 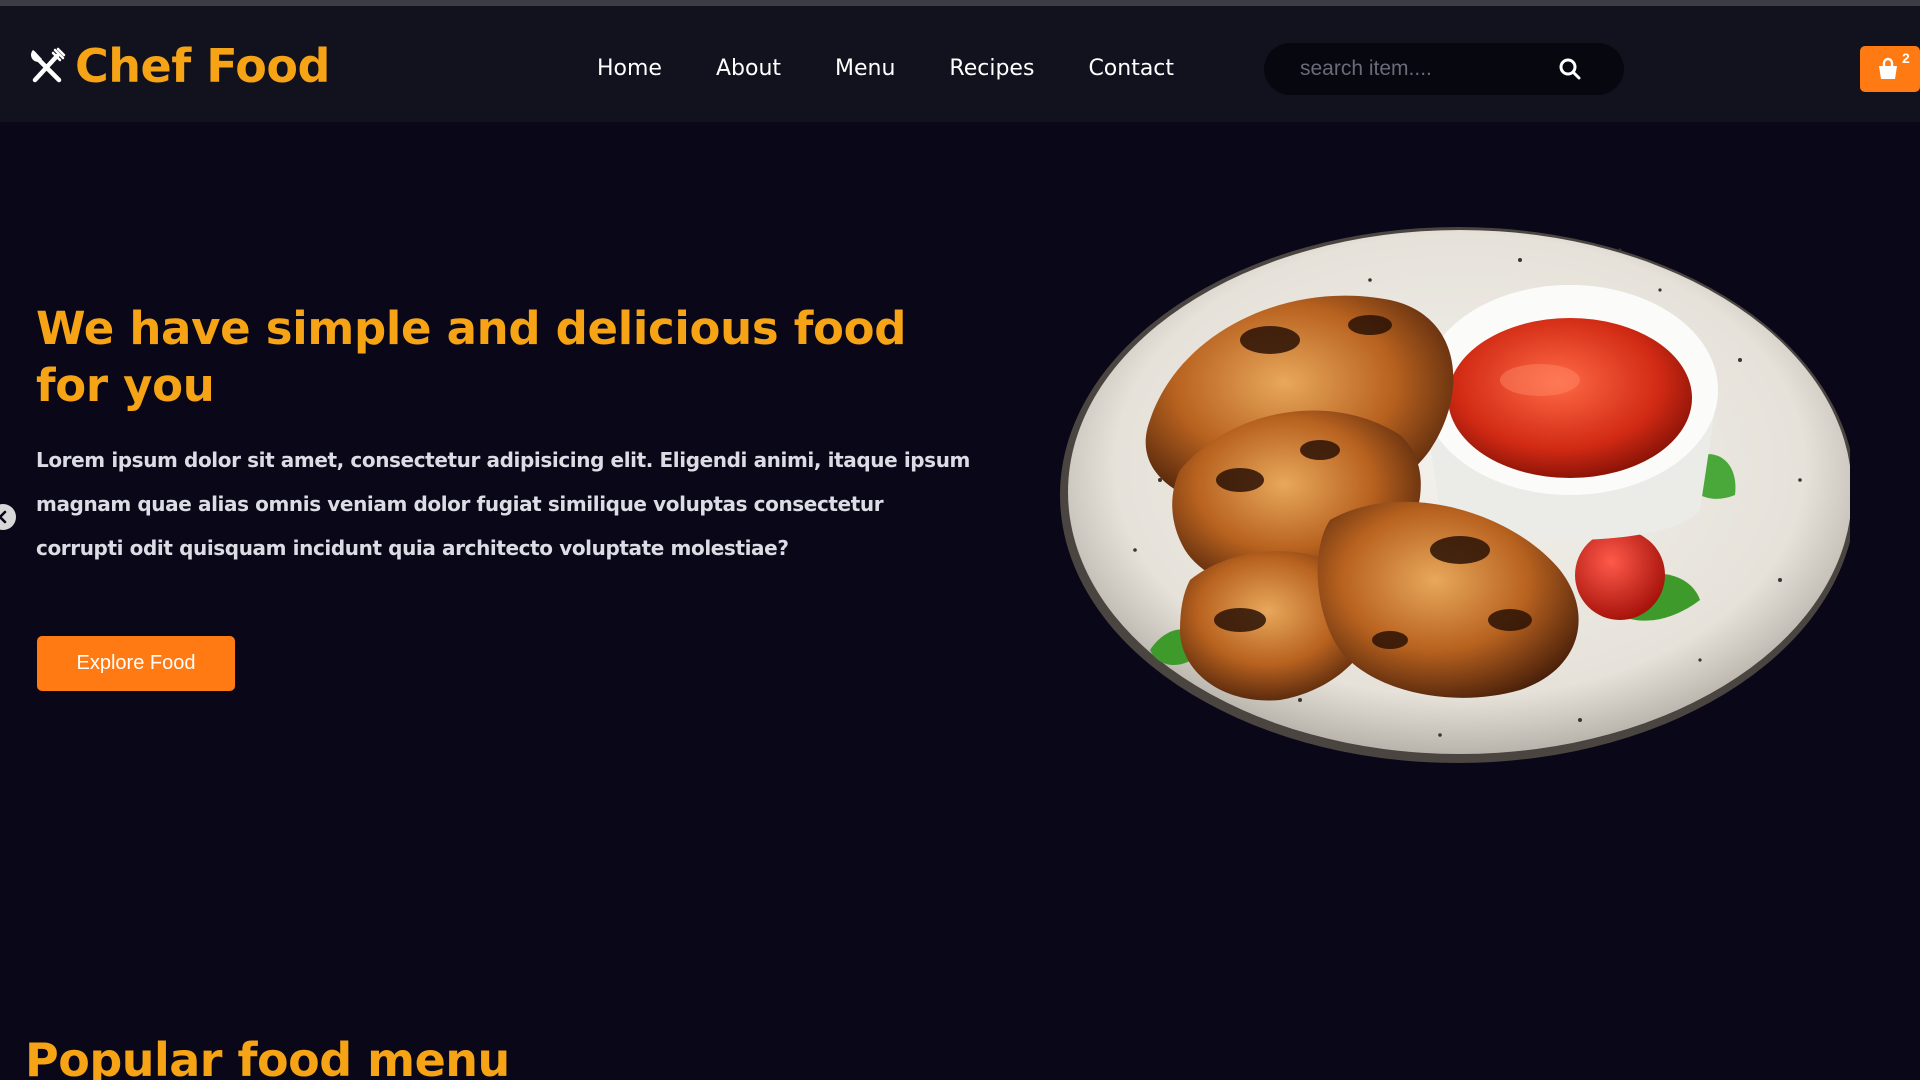 What do you see at coordinates (865, 69) in the screenshot?
I see `nav-menu: Menu` at bounding box center [865, 69].